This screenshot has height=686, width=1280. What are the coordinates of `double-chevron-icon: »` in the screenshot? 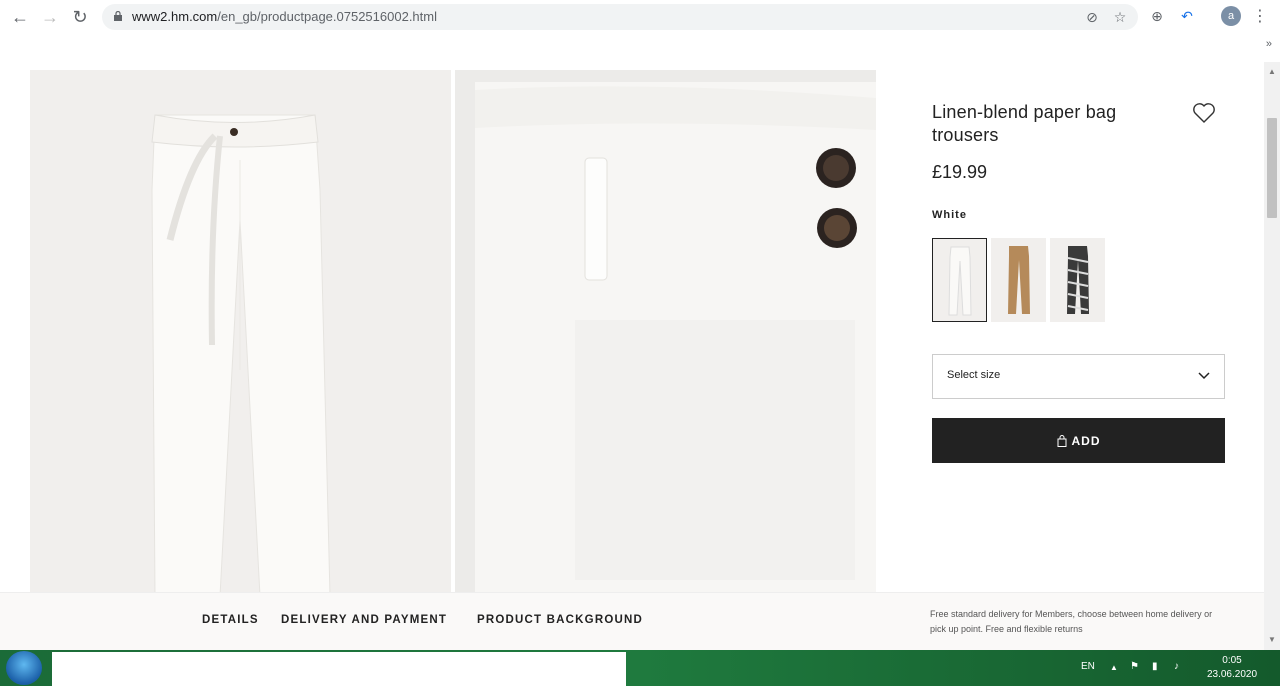 It's located at (1269, 44).